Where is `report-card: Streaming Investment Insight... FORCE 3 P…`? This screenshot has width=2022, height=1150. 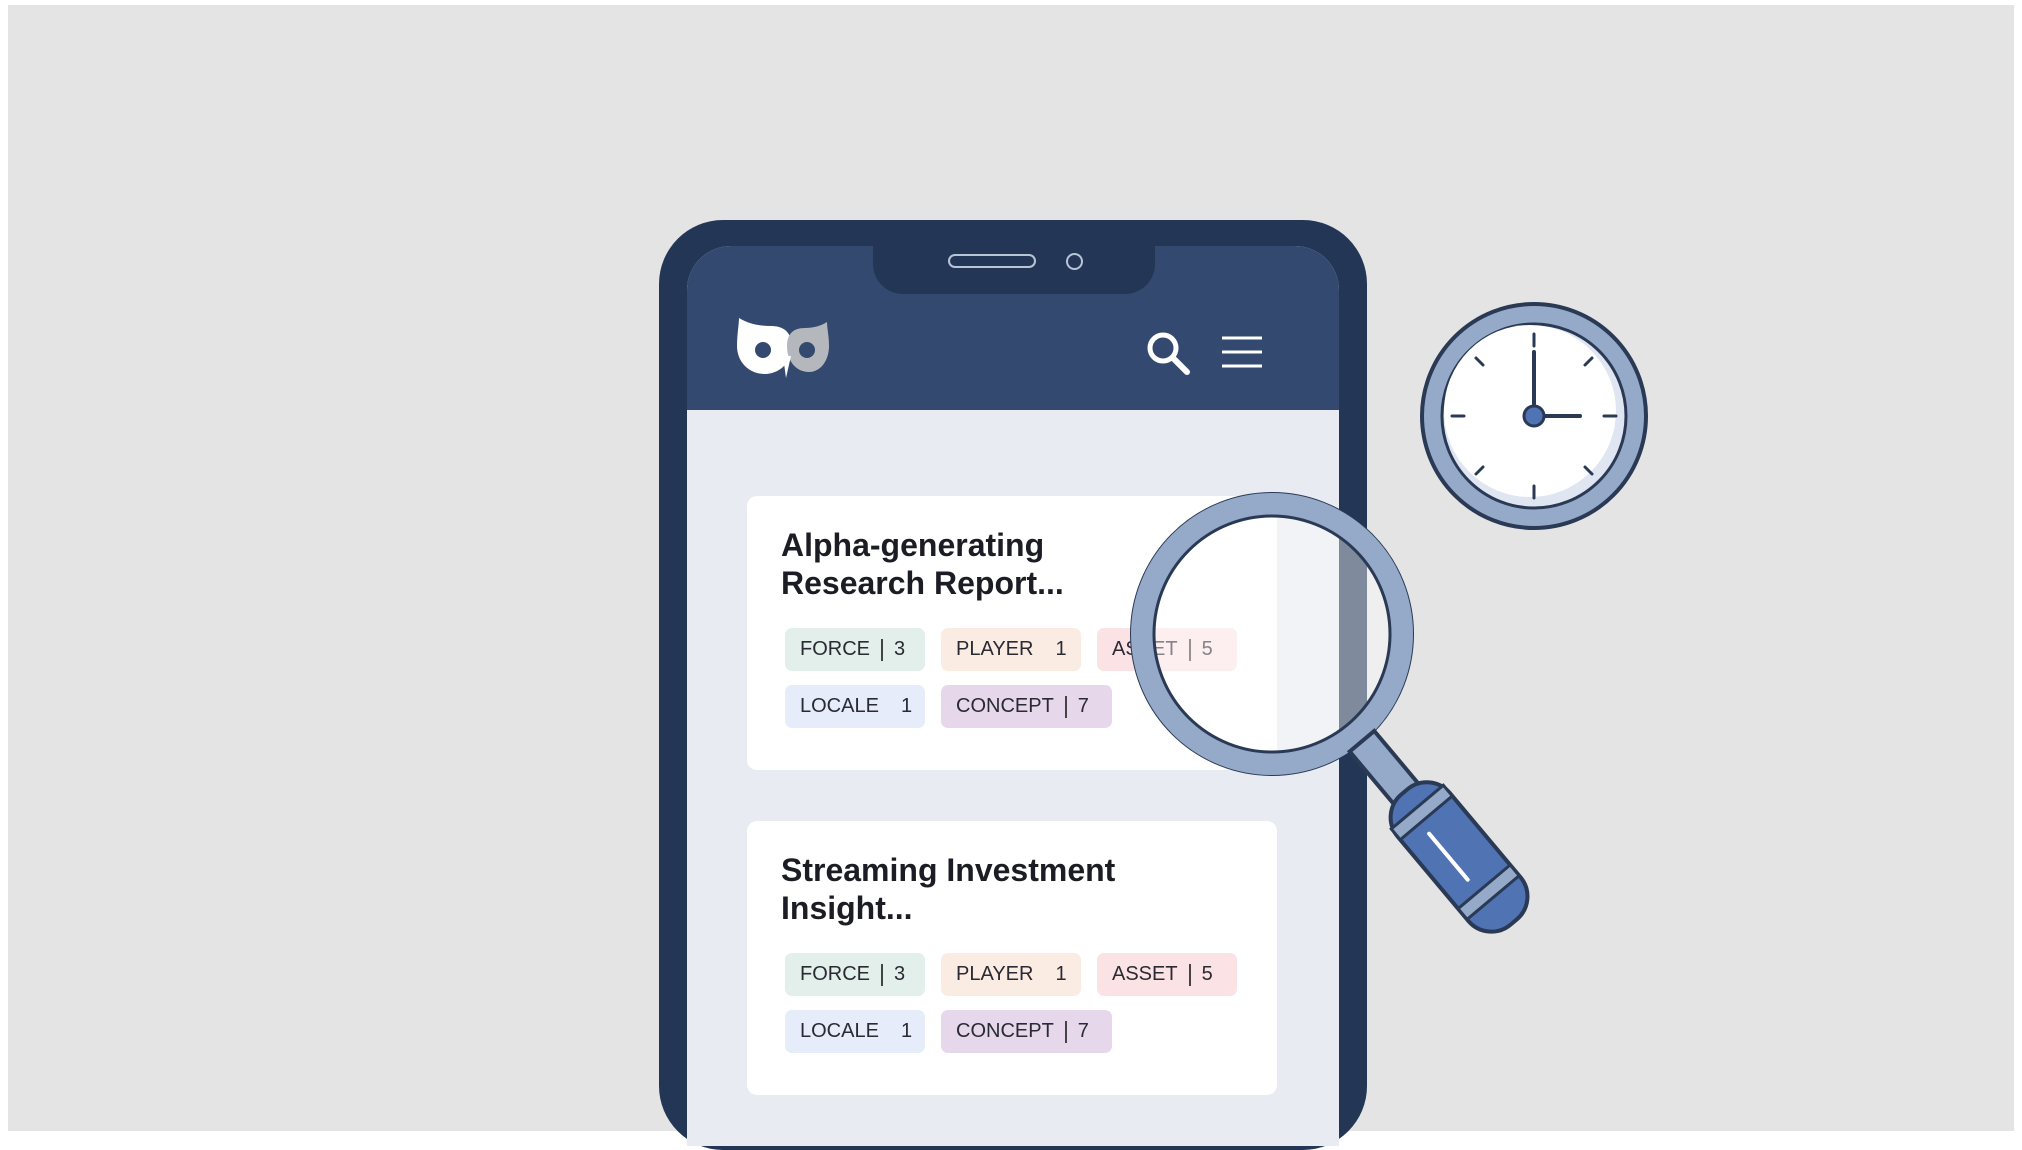 report-card: Streaming Investment Insight... FORCE 3 P… is located at coordinates (1012, 958).